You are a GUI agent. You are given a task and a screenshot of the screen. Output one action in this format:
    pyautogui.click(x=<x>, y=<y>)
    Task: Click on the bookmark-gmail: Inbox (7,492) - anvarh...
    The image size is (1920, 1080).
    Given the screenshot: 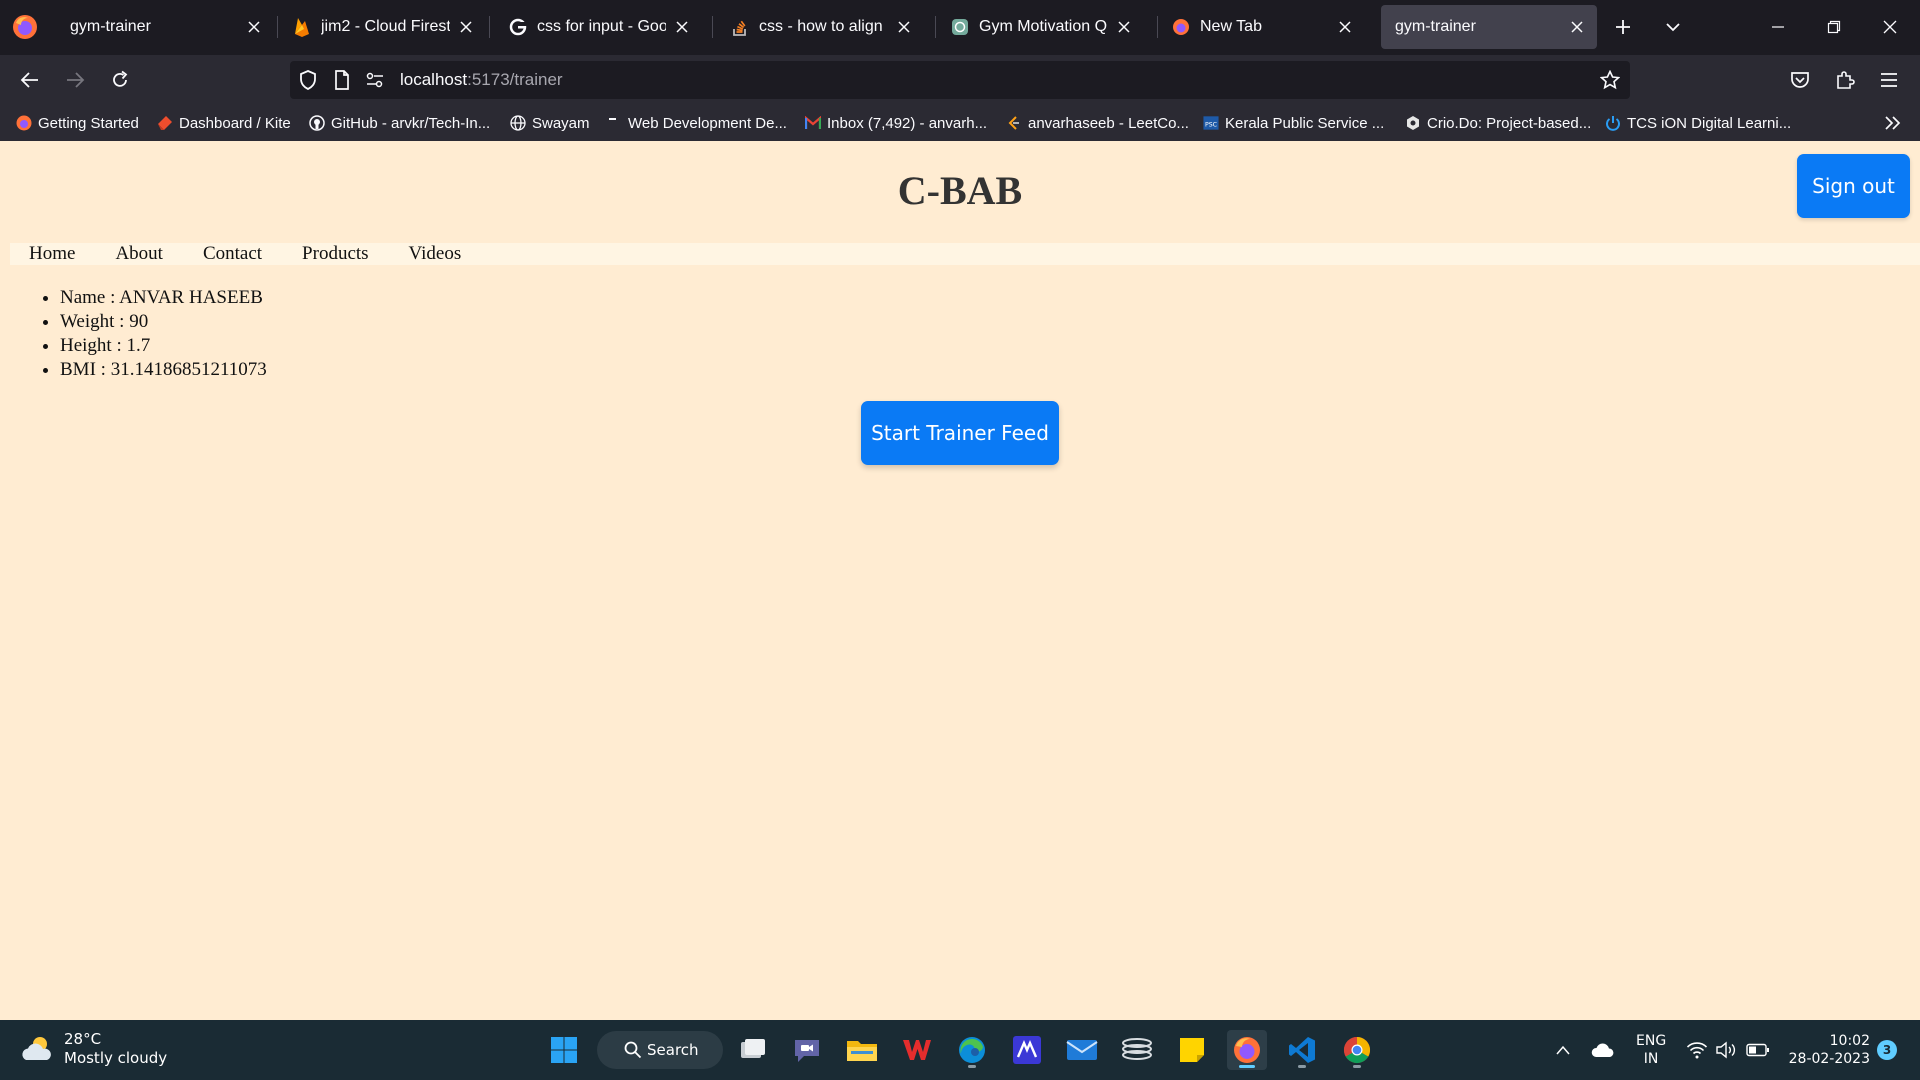 What is the action you would take?
    pyautogui.click(x=896, y=123)
    